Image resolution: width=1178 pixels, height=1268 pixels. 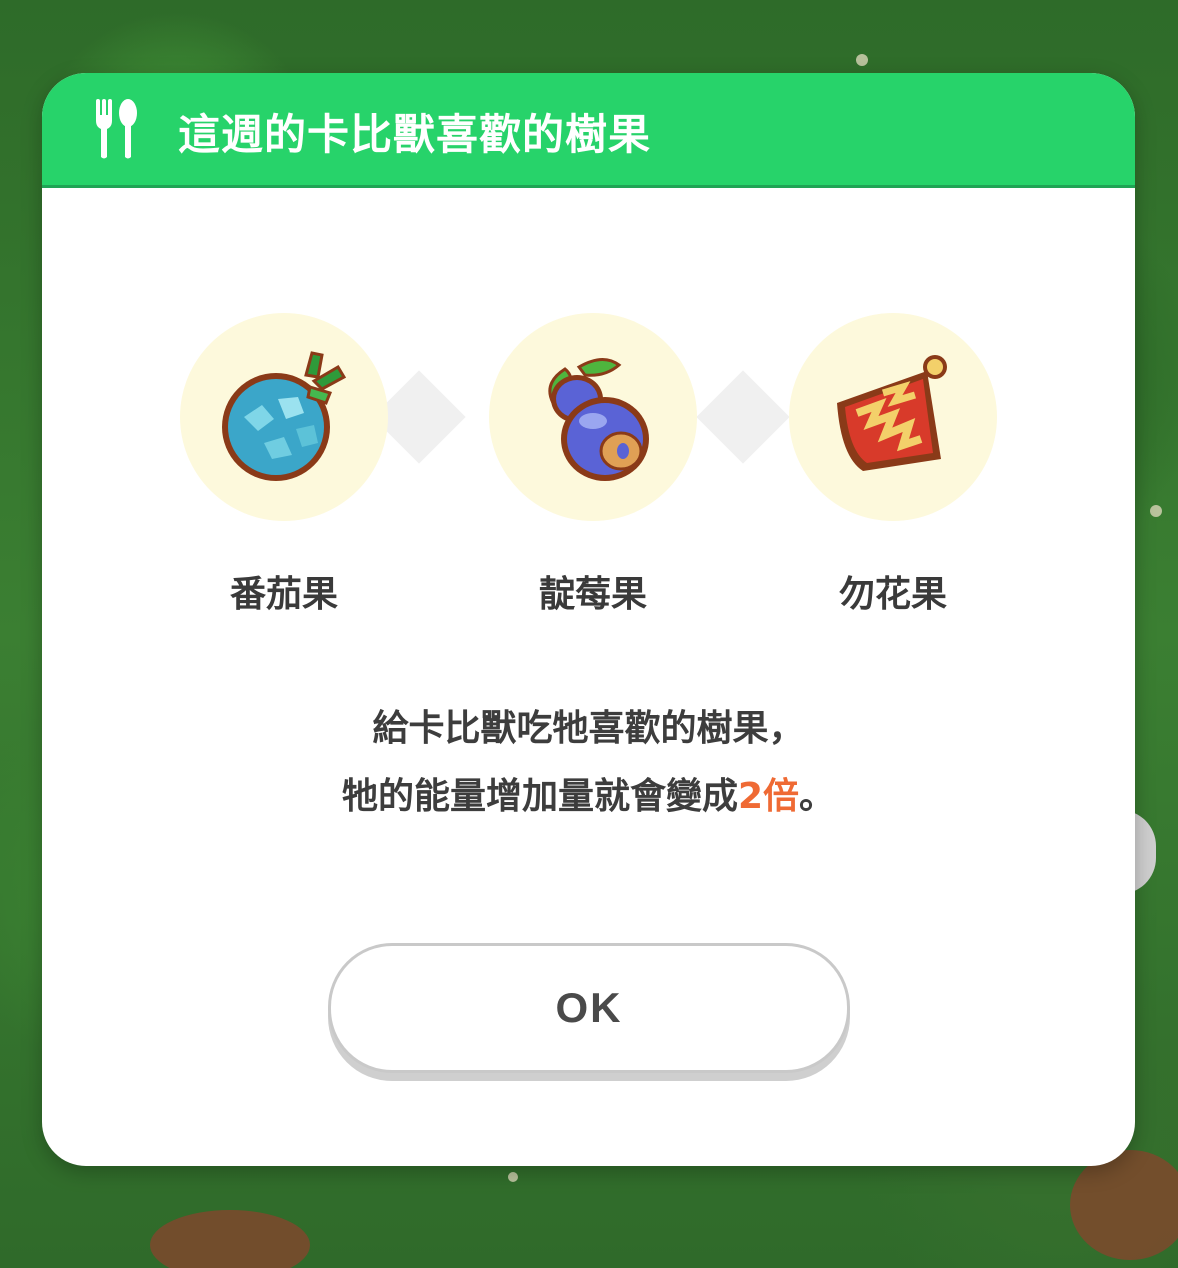 I want to click on dialog-message: 給卡比獸吃牠喜歡的樹果， 牠的能量增加量就會變成2倍。, so click(x=588, y=763).